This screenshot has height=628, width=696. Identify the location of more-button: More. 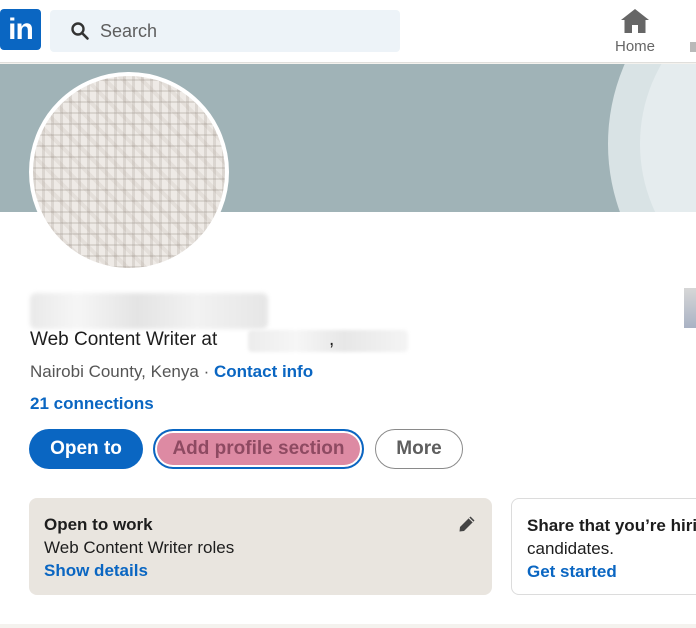
(419, 449).